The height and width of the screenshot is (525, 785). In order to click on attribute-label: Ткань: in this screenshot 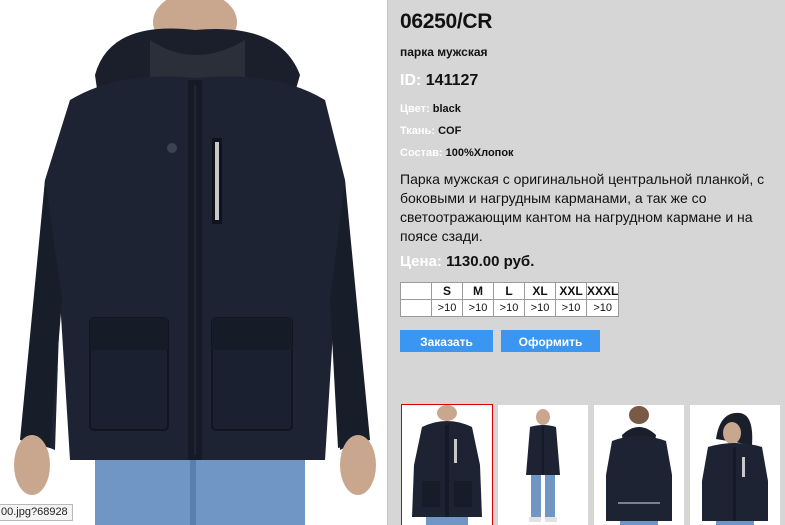, I will do `click(417, 131)`.